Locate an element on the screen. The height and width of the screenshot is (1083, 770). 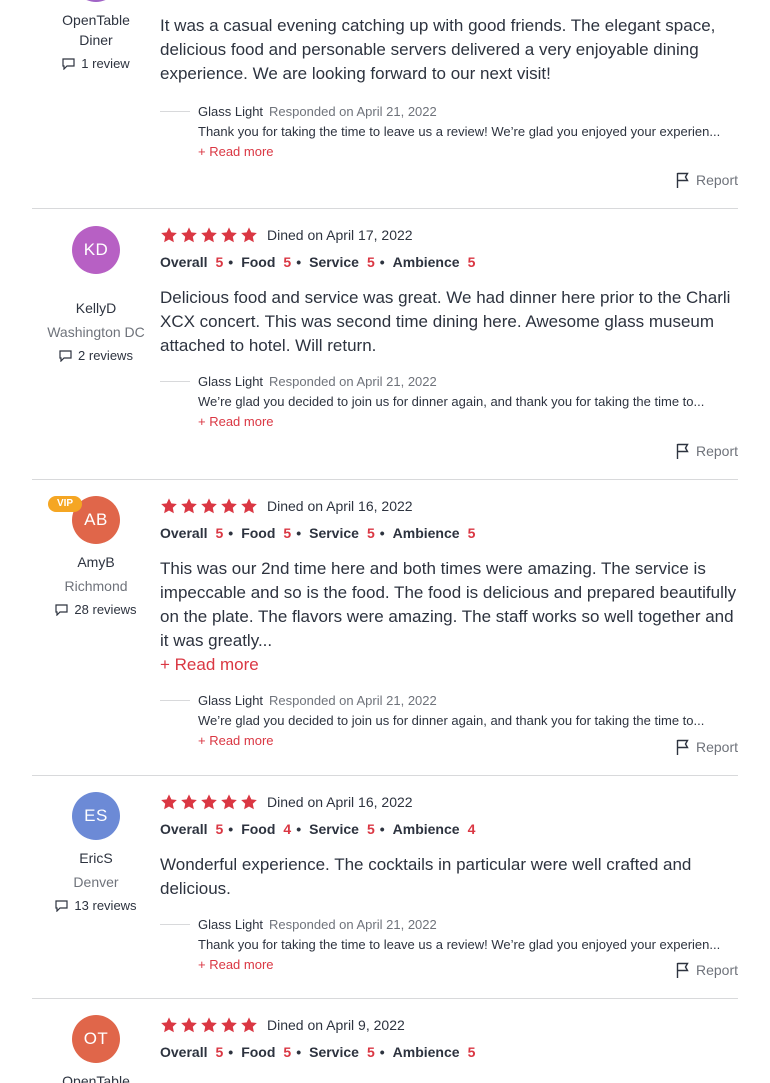
author-location: Denver is located at coordinates (96, 882).